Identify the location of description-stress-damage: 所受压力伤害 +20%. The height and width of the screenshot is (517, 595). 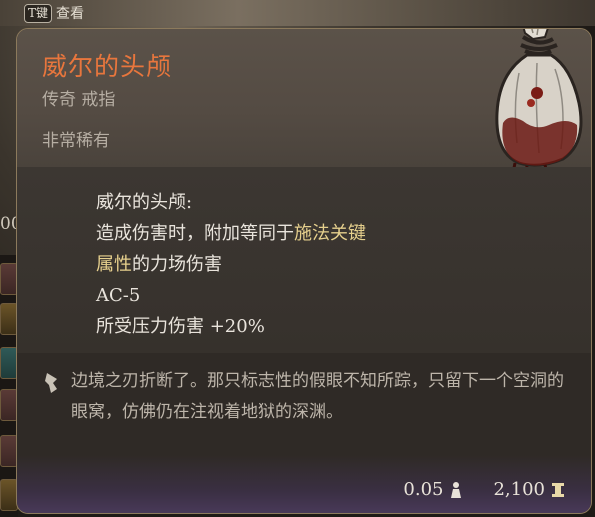
(180, 326).